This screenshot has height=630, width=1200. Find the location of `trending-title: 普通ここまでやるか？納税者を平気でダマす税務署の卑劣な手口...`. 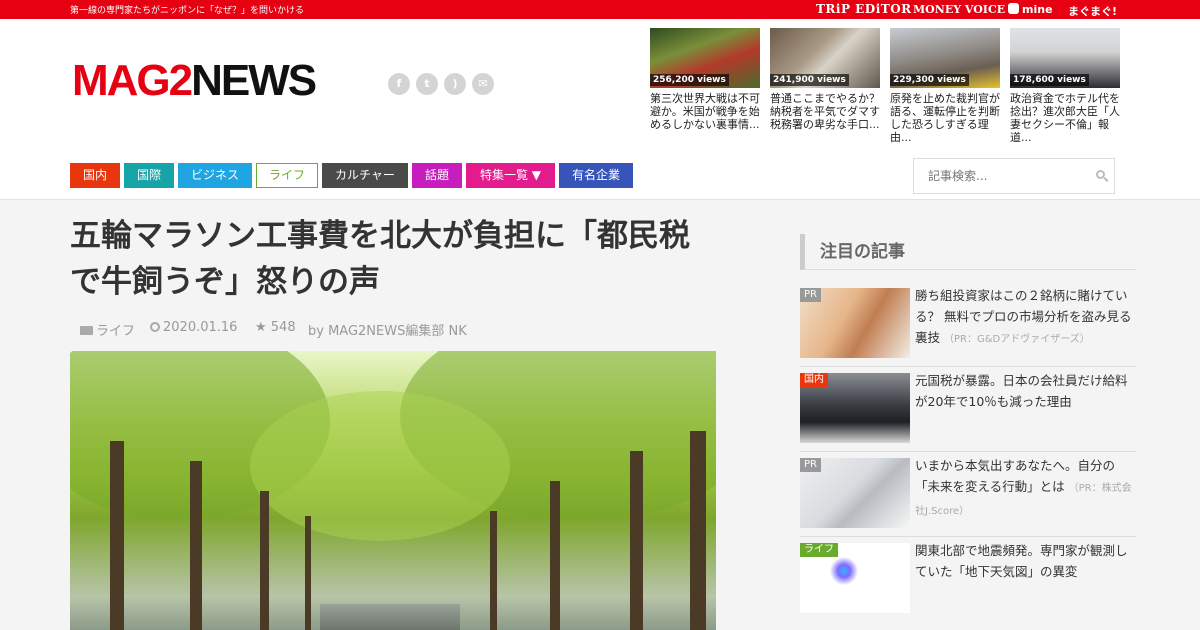

trending-title: 普通ここまでやるか？納税者を平気でダマす税務署の卑劣な手口... is located at coordinates (825, 111).